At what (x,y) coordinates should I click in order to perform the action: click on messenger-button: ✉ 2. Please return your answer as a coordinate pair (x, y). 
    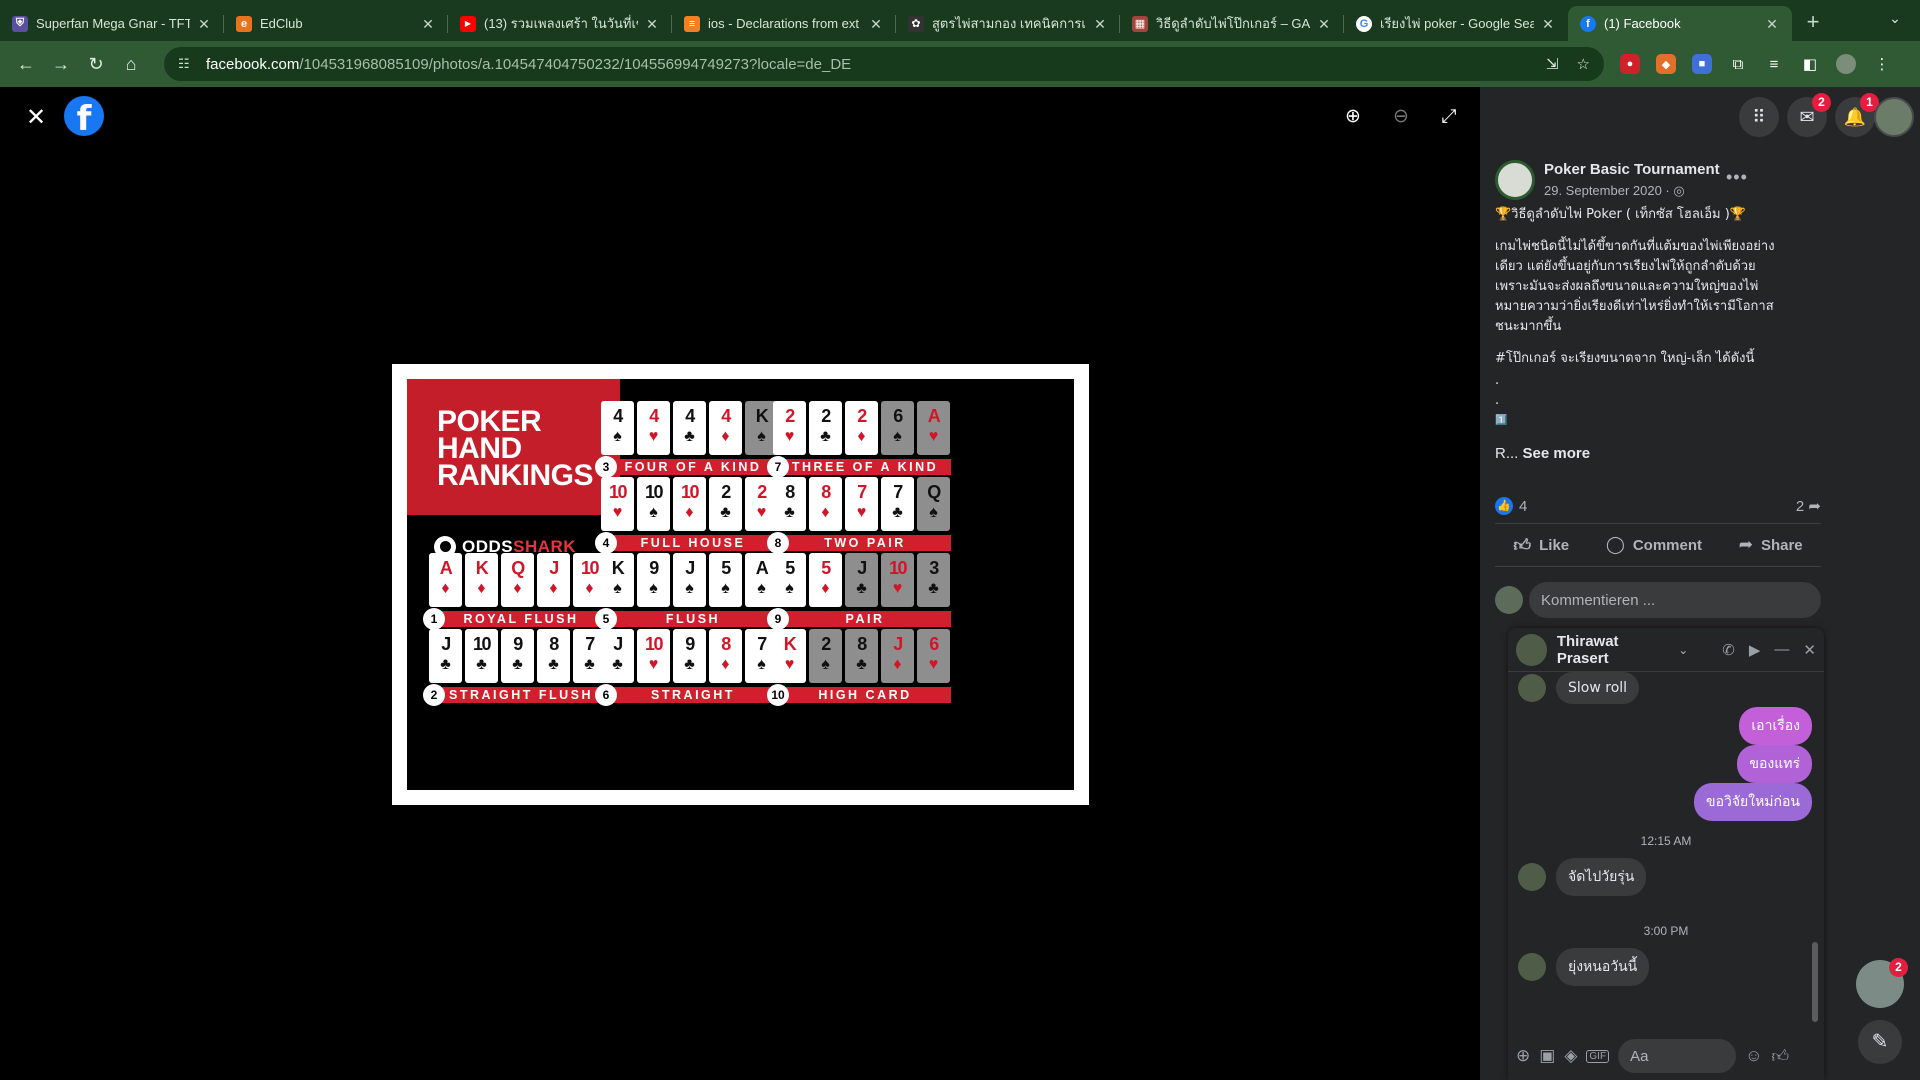
    Looking at the image, I should click on (1809, 115).